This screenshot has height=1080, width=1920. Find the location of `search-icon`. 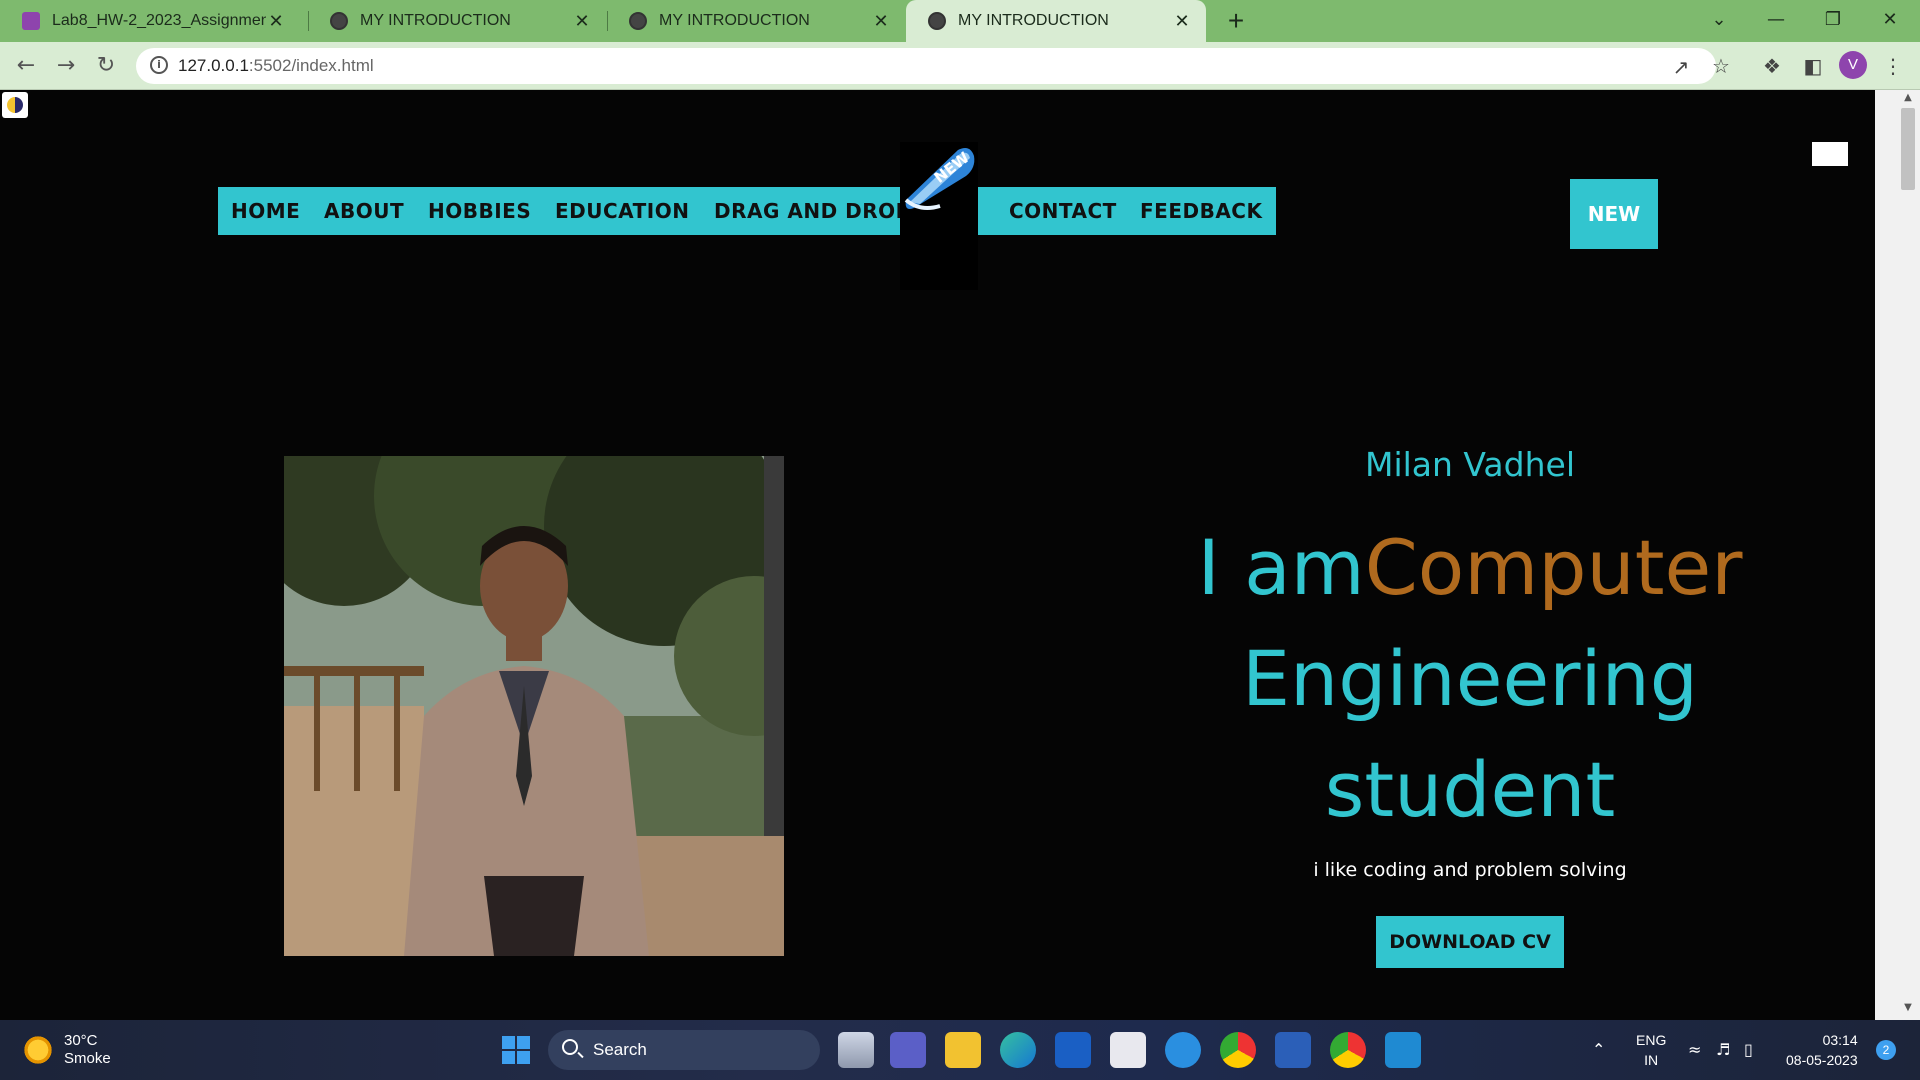

search-icon is located at coordinates (570, 1047).